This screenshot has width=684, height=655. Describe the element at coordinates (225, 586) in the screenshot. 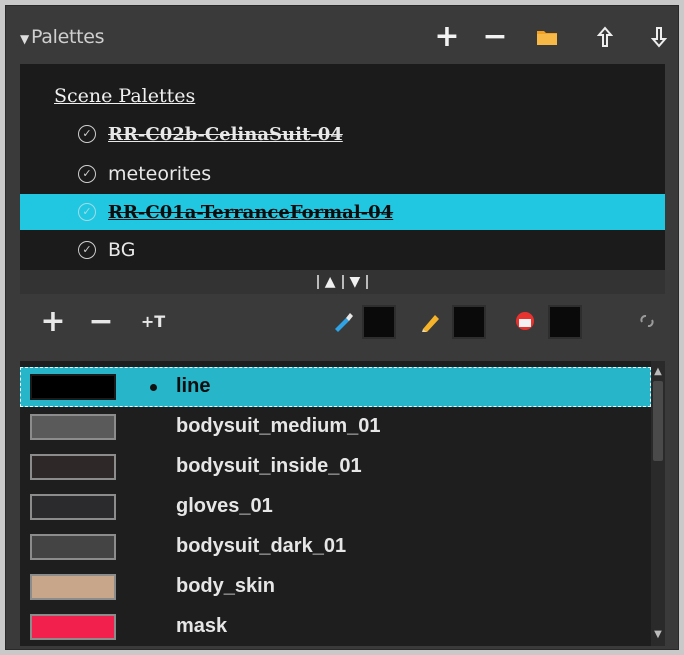

I see `color-name: body_skin` at that location.